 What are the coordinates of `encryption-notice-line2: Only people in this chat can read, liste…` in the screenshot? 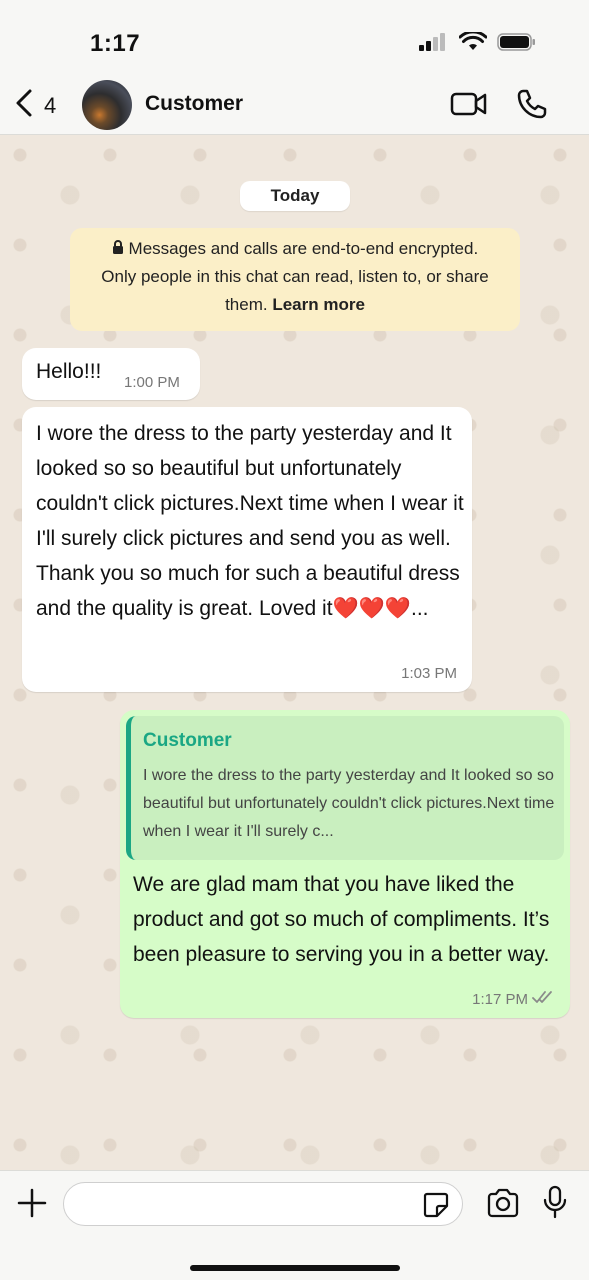 It's located at (295, 276).